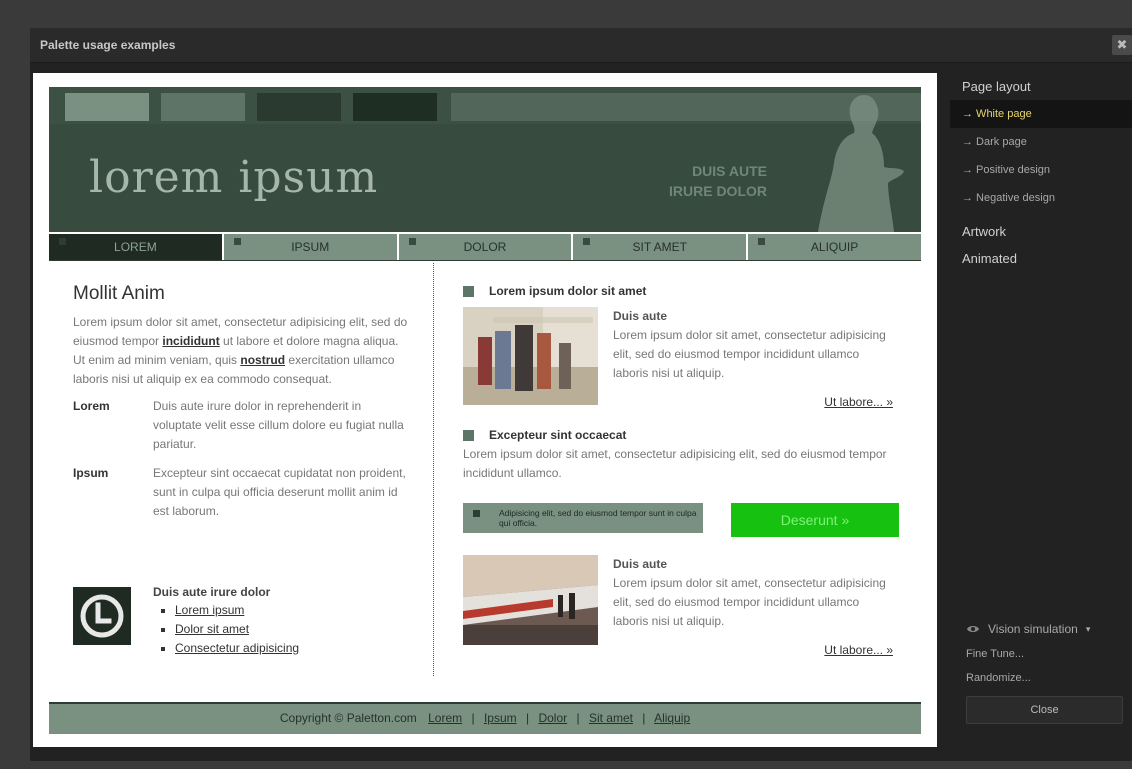 The image size is (1132, 769). I want to click on footer-link-sit-amet: Sit amet, so click(611, 718).